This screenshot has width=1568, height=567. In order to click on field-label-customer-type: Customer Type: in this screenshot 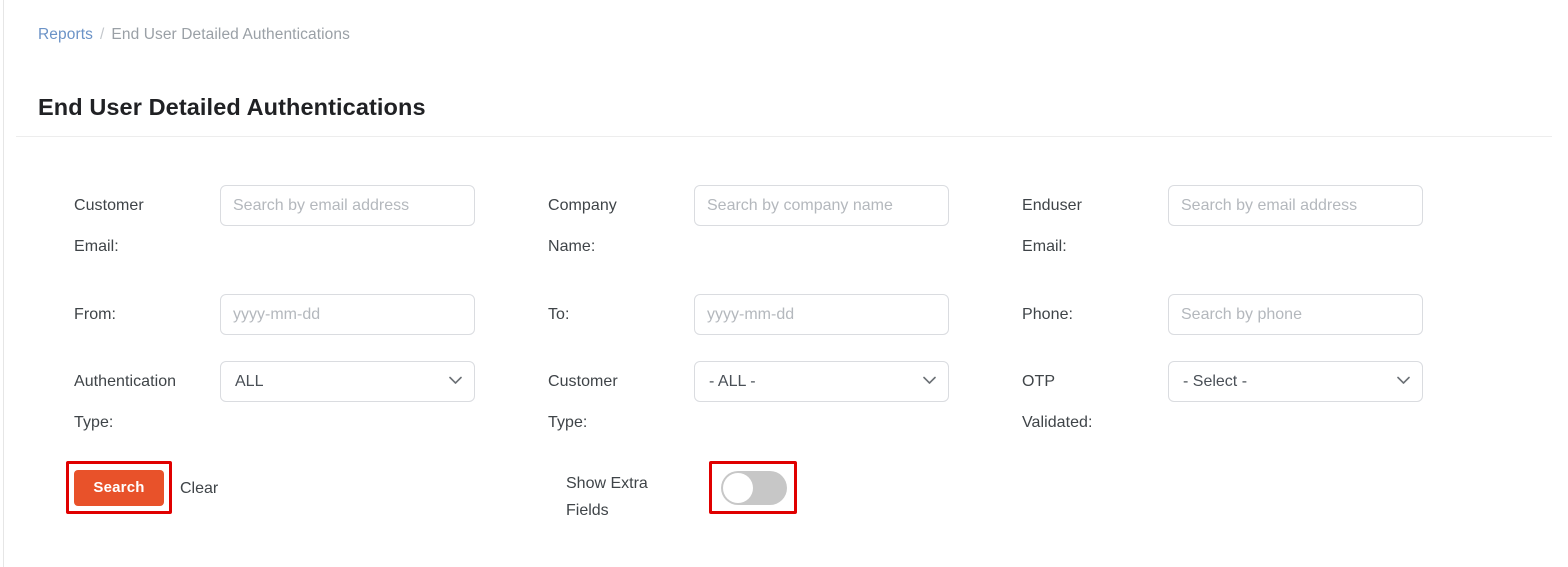, I will do `click(621, 402)`.